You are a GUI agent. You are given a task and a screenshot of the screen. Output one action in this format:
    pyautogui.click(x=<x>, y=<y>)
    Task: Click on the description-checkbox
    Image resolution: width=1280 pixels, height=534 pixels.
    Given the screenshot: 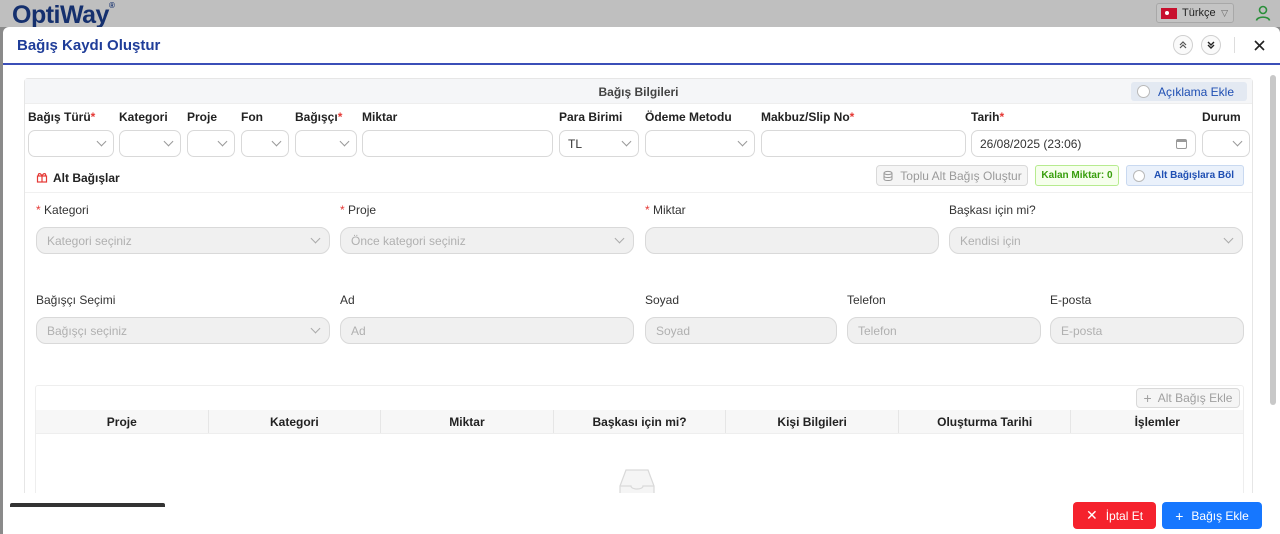 What is the action you would take?
    pyautogui.click(x=1143, y=91)
    